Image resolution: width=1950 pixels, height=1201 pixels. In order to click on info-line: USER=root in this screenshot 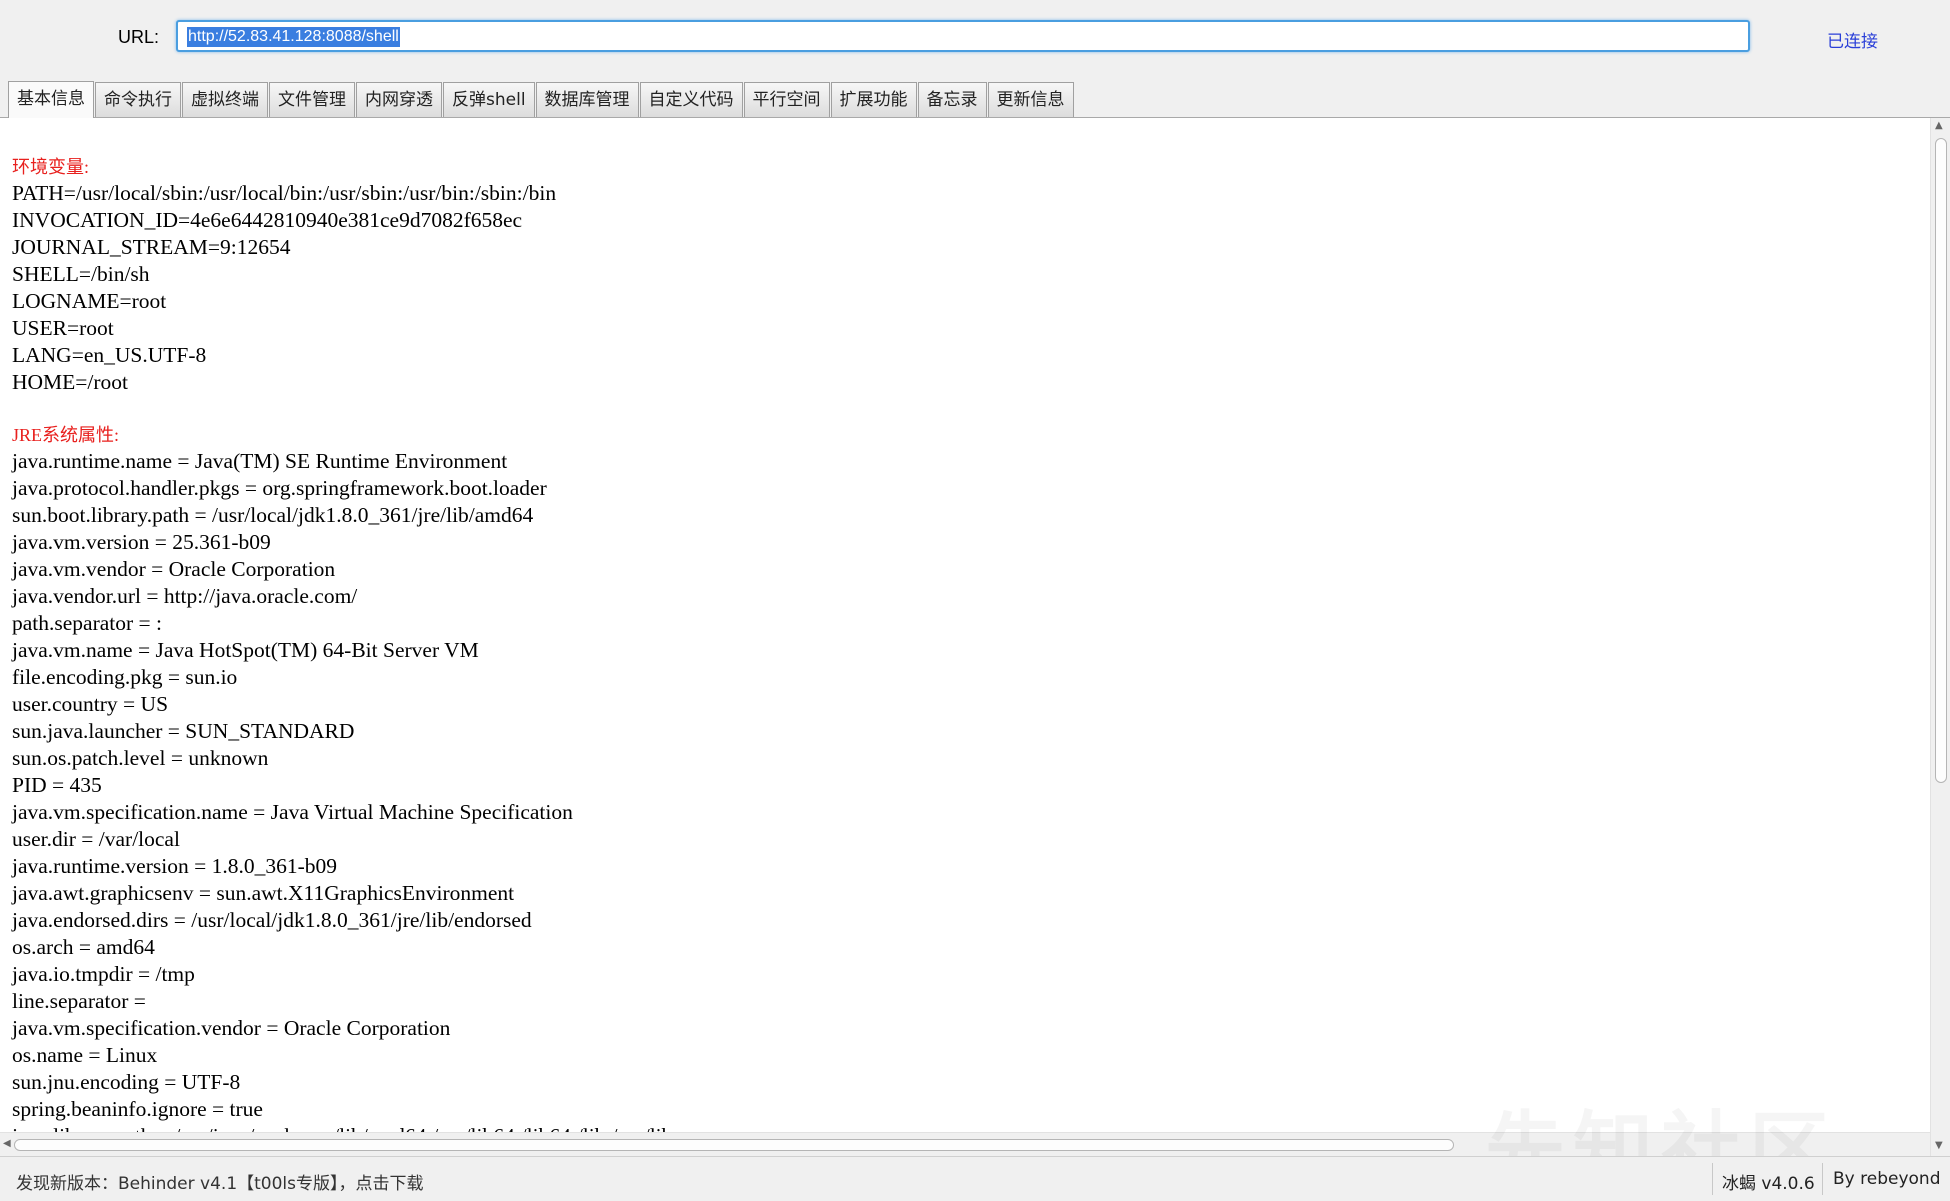, I will do `click(63, 328)`.